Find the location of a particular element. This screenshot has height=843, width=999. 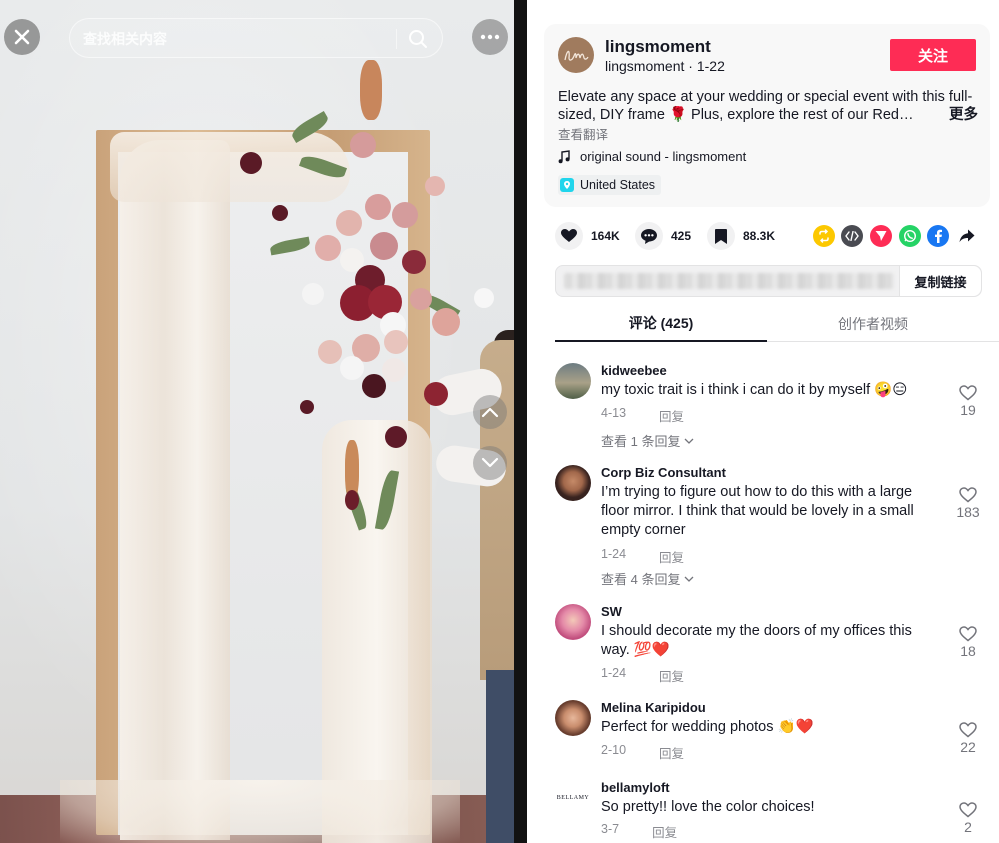

share-arrow-icon is located at coordinates (967, 236).